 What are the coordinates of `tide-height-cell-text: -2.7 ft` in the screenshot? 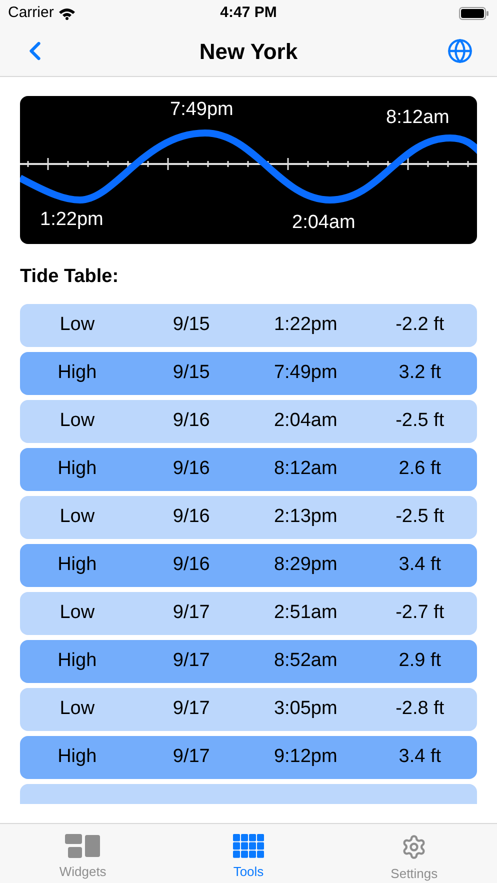 It's located at (420, 612).